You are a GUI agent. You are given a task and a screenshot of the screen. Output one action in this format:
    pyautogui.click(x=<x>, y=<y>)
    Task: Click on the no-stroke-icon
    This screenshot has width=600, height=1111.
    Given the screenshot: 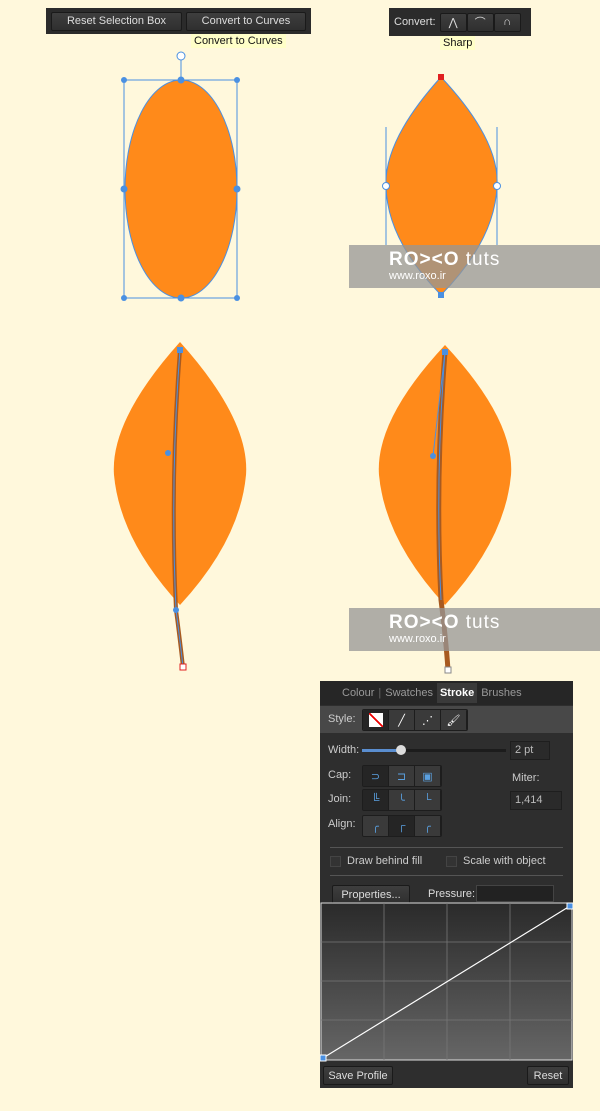 What is the action you would take?
    pyautogui.click(x=376, y=720)
    